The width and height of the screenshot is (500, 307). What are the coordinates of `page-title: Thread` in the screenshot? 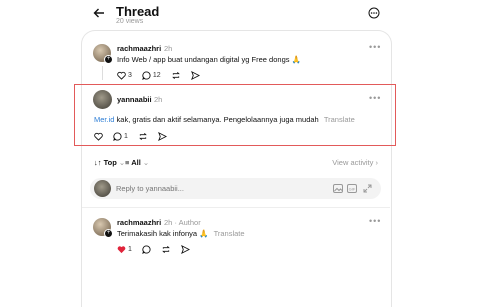 It's located at (138, 11).